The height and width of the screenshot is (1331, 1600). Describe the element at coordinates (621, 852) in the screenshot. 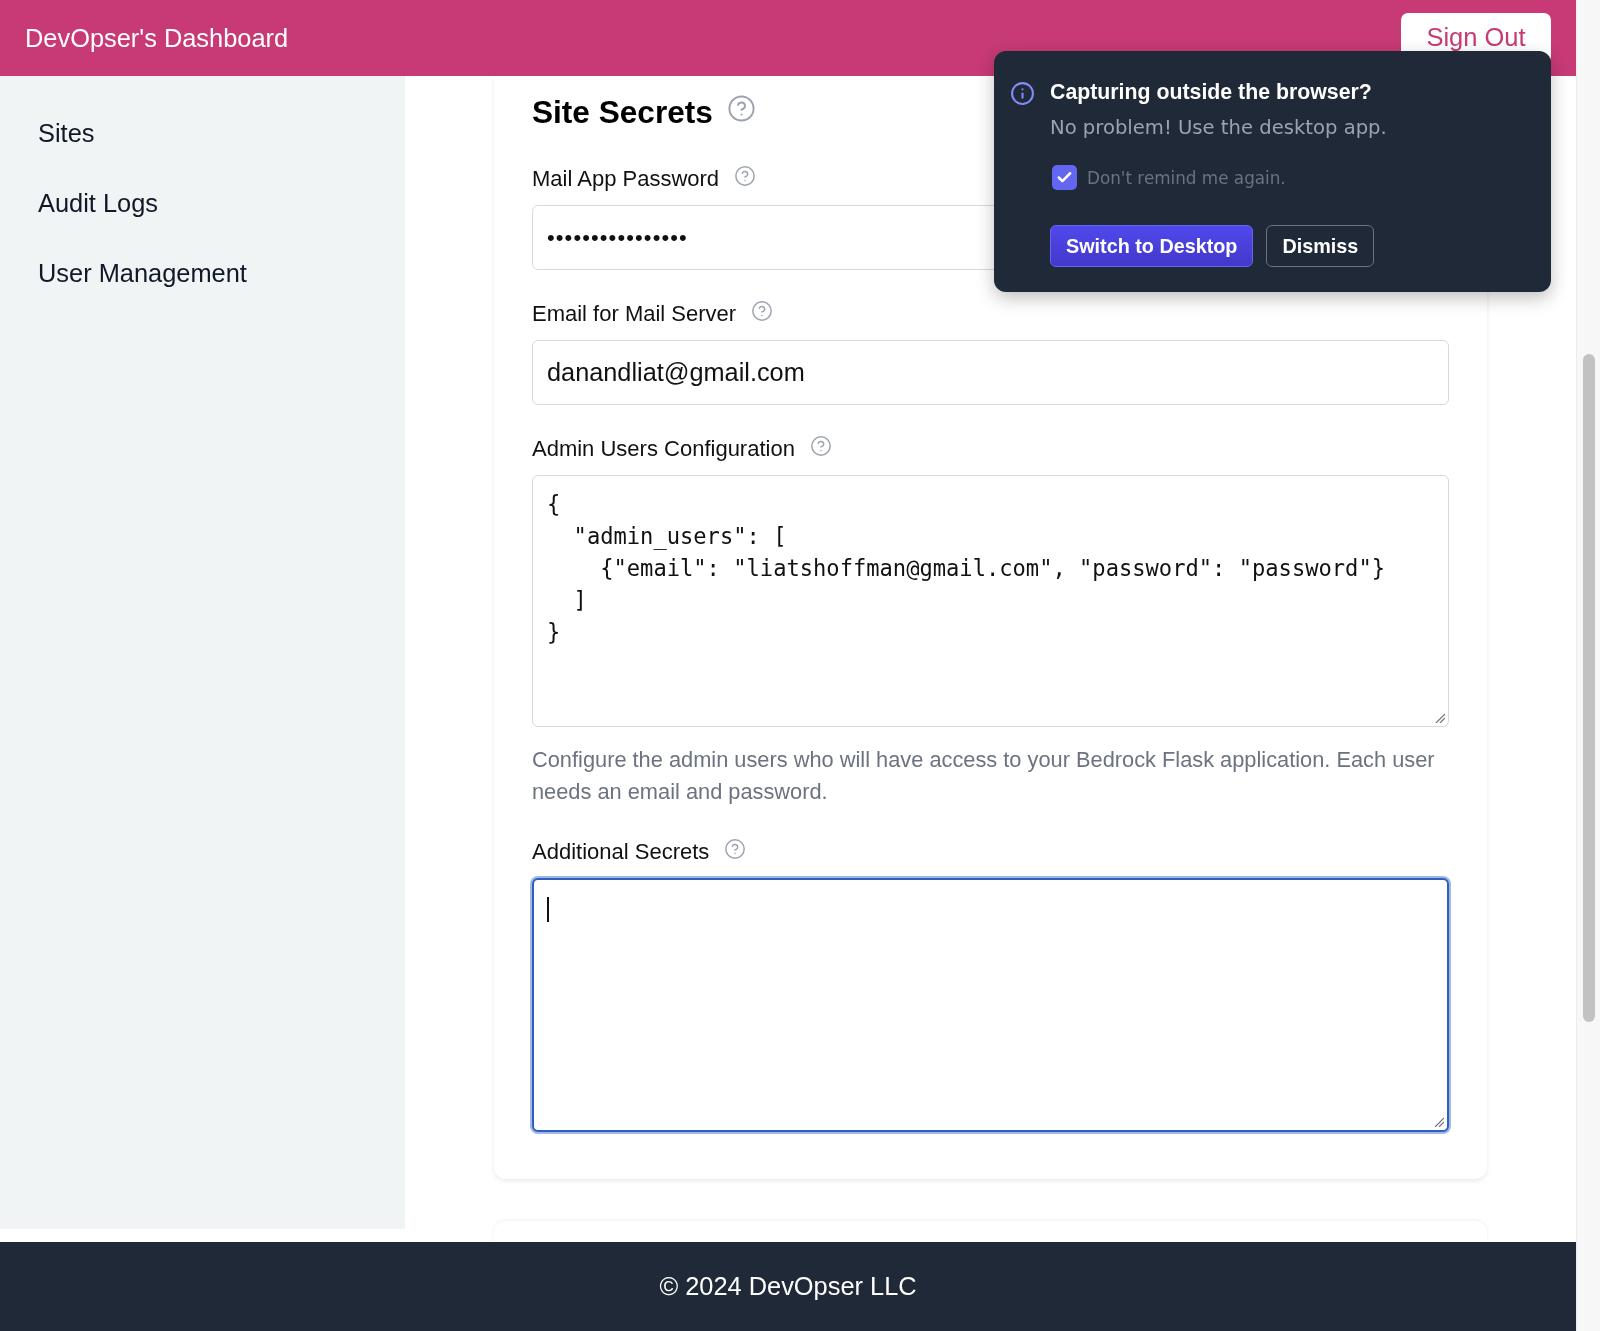

I see `field-label: Additional Secrets` at that location.